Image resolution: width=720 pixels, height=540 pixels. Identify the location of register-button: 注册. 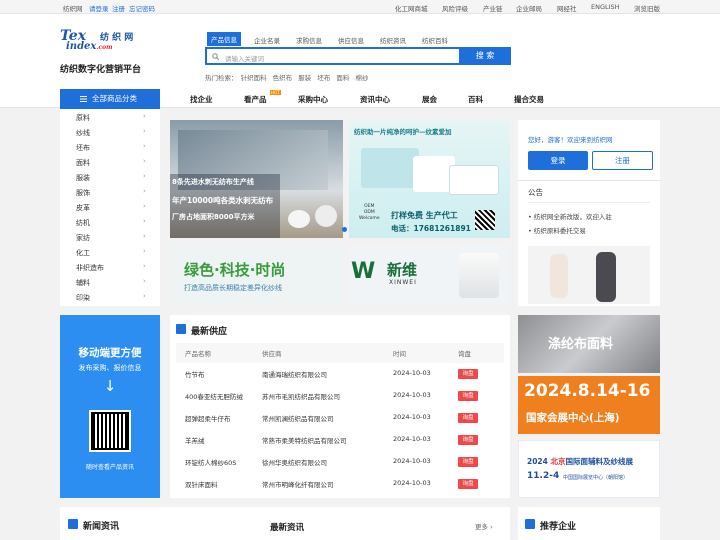
(622, 160).